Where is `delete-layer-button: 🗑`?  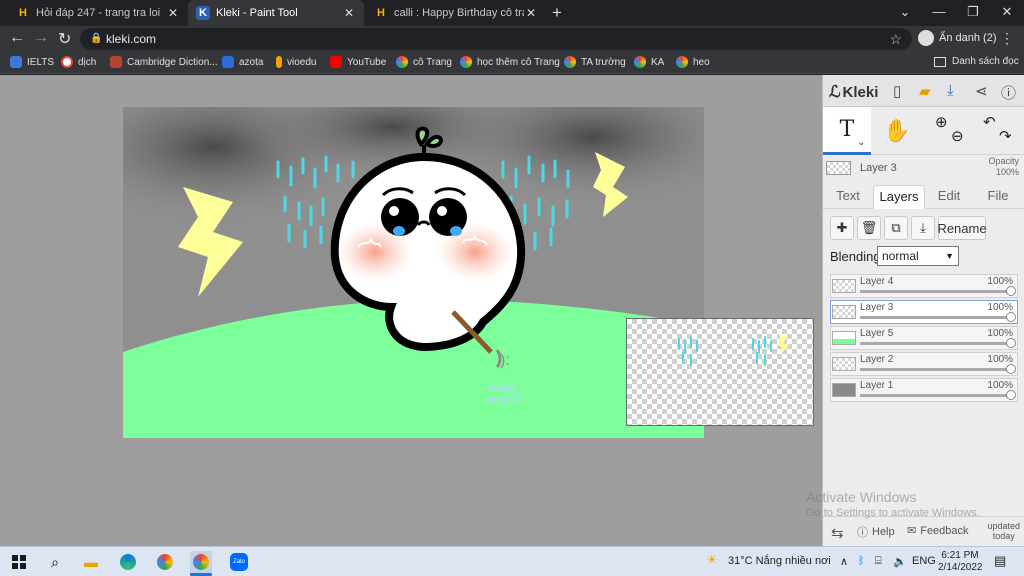
delete-layer-button: 🗑 is located at coordinates (869, 228).